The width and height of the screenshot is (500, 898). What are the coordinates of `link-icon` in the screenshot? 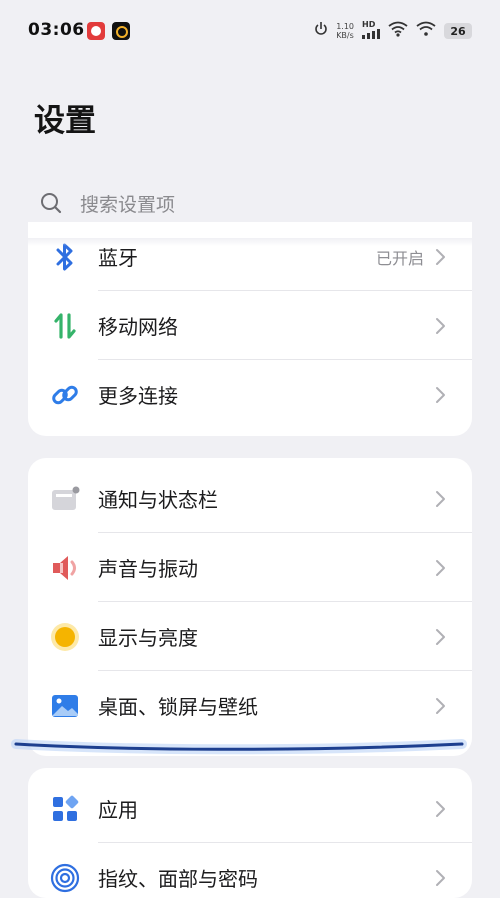 It's located at (65, 395).